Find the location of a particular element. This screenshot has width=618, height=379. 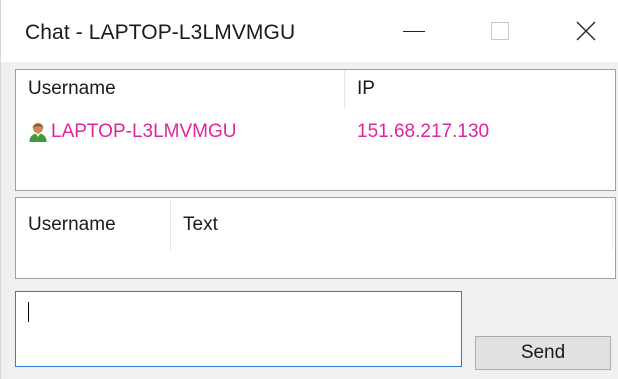

column-header-ip: IP is located at coordinates (480, 89).